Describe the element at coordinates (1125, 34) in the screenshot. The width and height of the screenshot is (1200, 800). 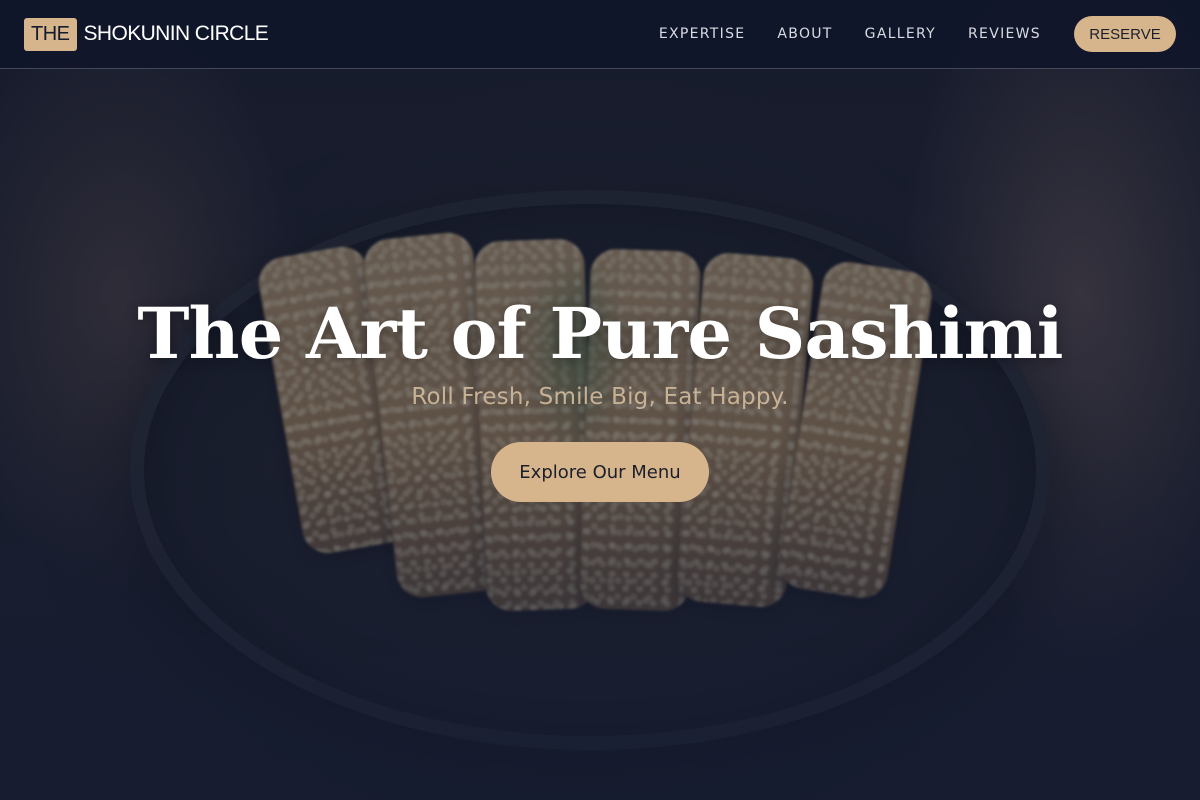
I see `reserve-button: RESERVE` at that location.